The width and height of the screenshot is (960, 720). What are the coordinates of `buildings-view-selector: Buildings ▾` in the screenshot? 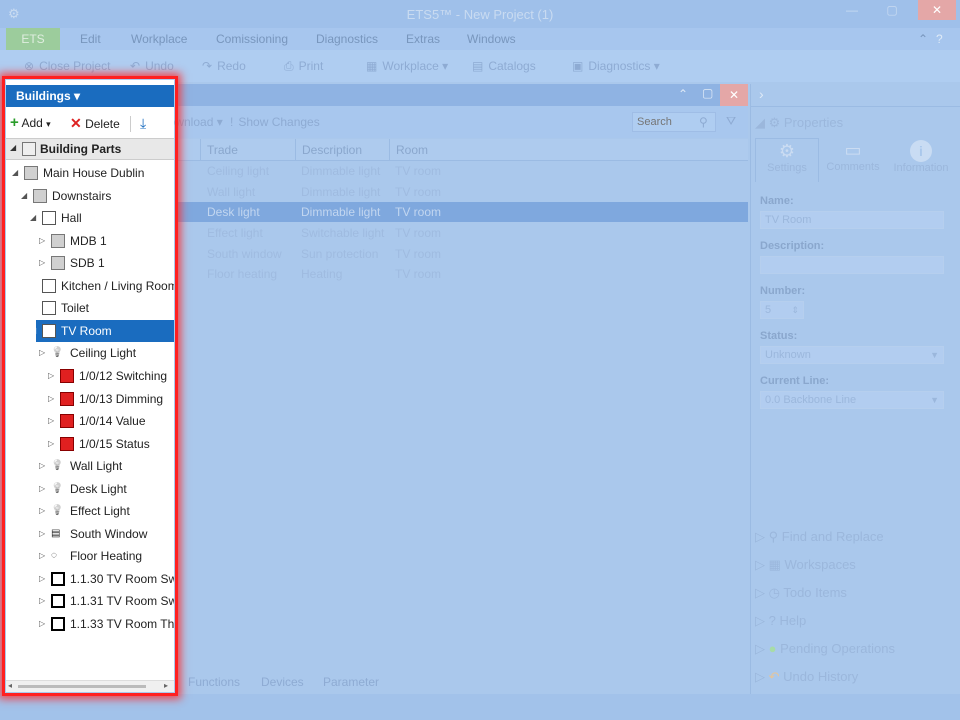 It's located at (90, 96).